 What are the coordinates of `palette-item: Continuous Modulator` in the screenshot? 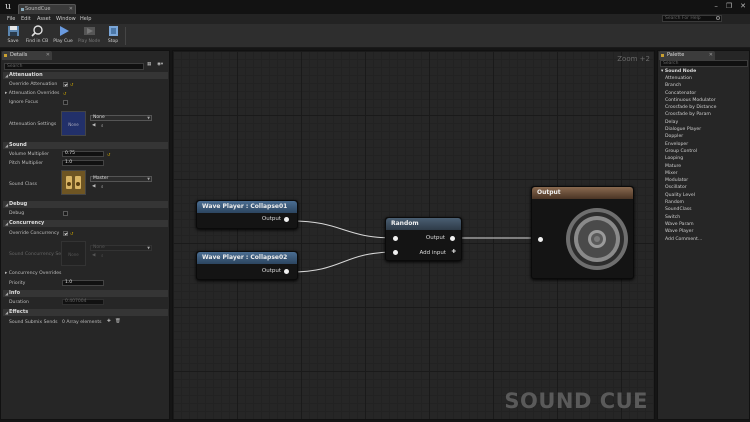 It's located at (705, 100).